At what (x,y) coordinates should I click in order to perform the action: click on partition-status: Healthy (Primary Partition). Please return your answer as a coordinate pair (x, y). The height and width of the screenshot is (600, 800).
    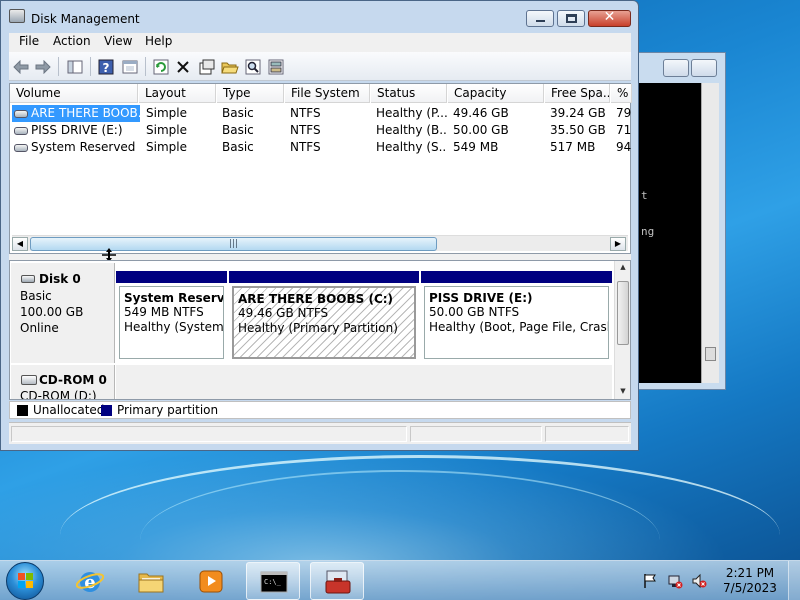
    Looking at the image, I should click on (318, 328).